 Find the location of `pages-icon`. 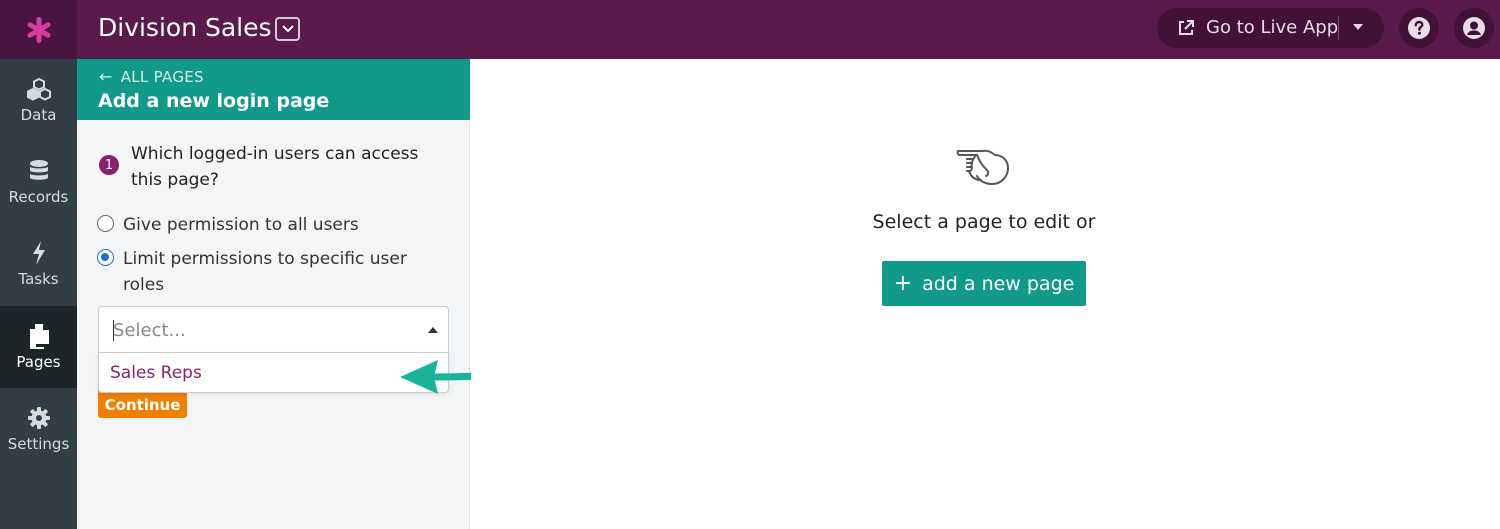

pages-icon is located at coordinates (39, 336).